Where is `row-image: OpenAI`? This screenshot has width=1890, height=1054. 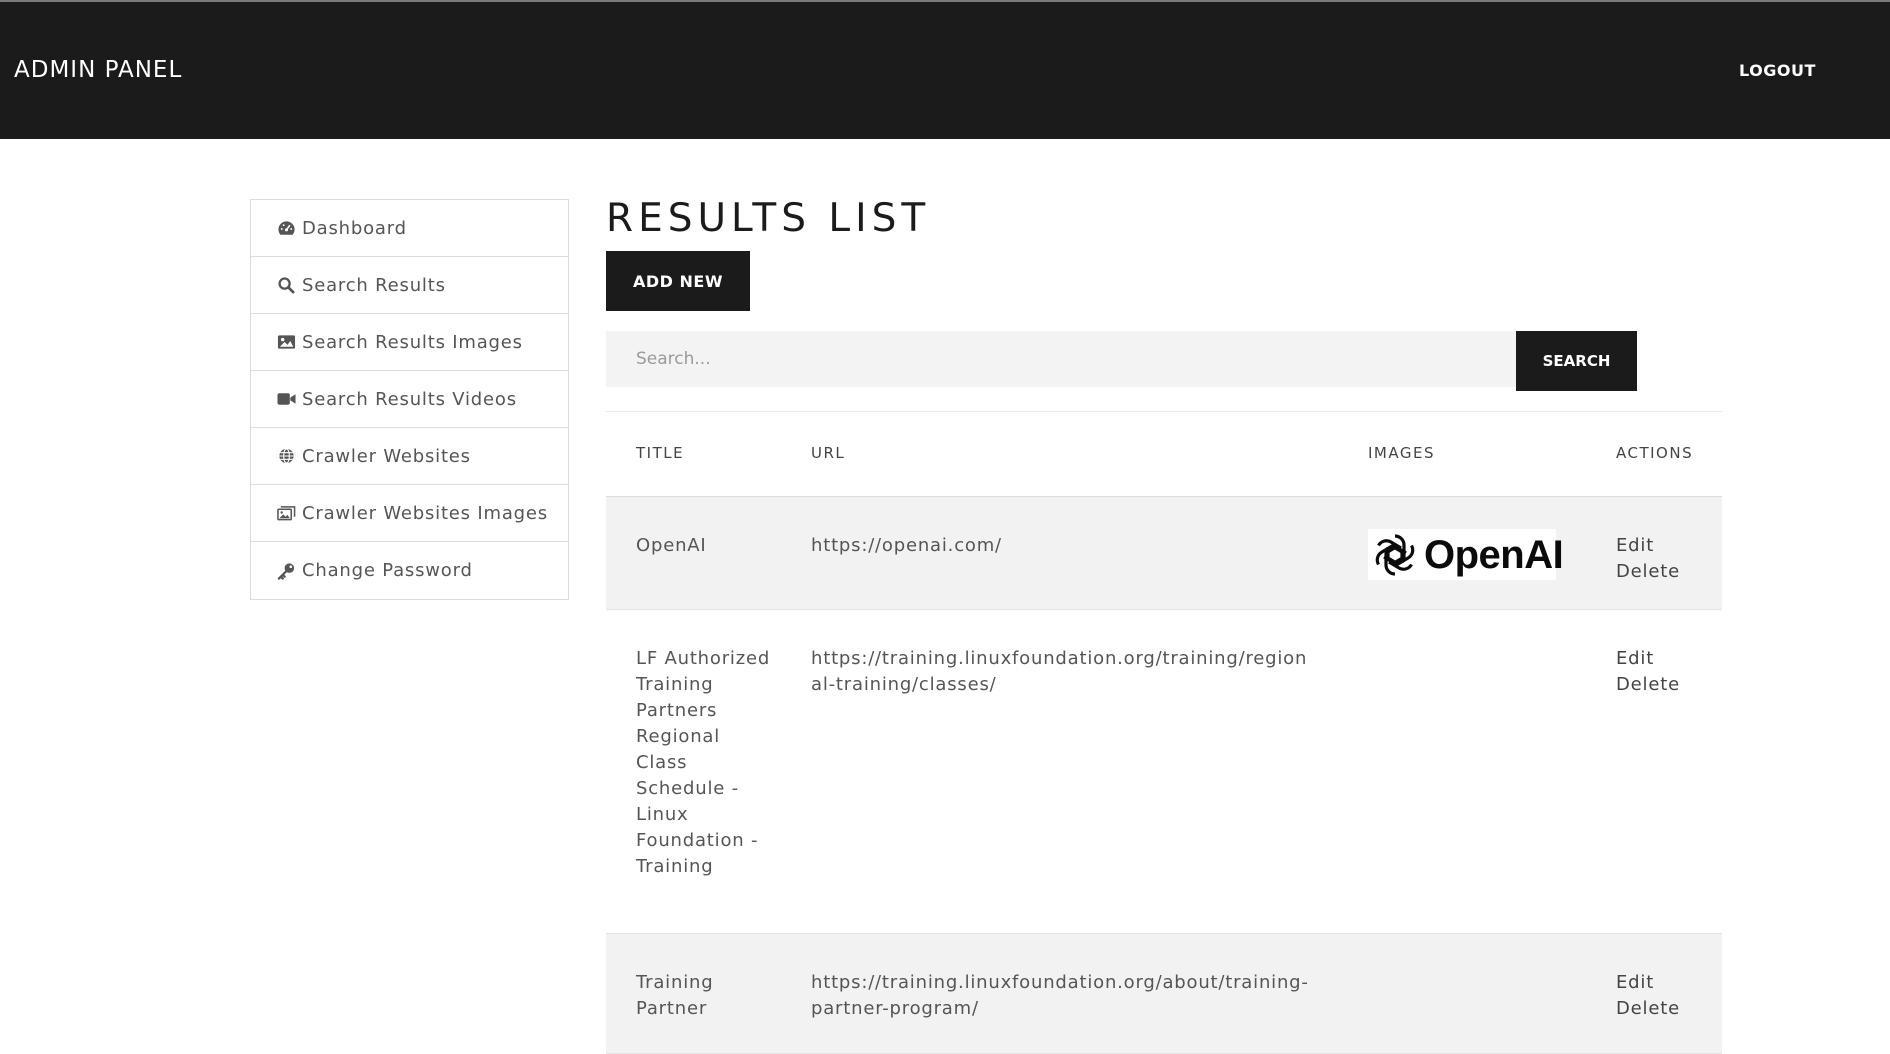 row-image: OpenAI is located at coordinates (1466, 554).